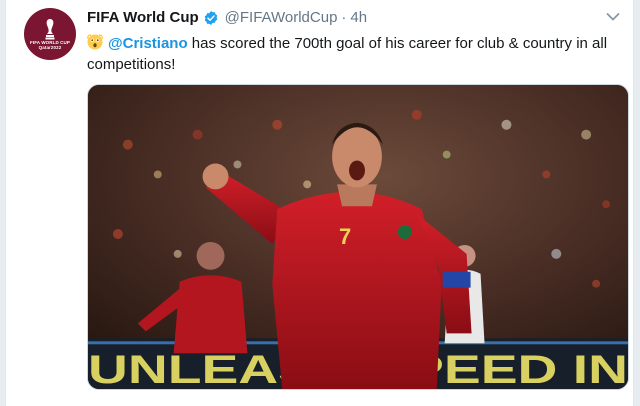 The height and width of the screenshot is (406, 640). I want to click on user-handle: @FIFAWorldCup, so click(281, 17).